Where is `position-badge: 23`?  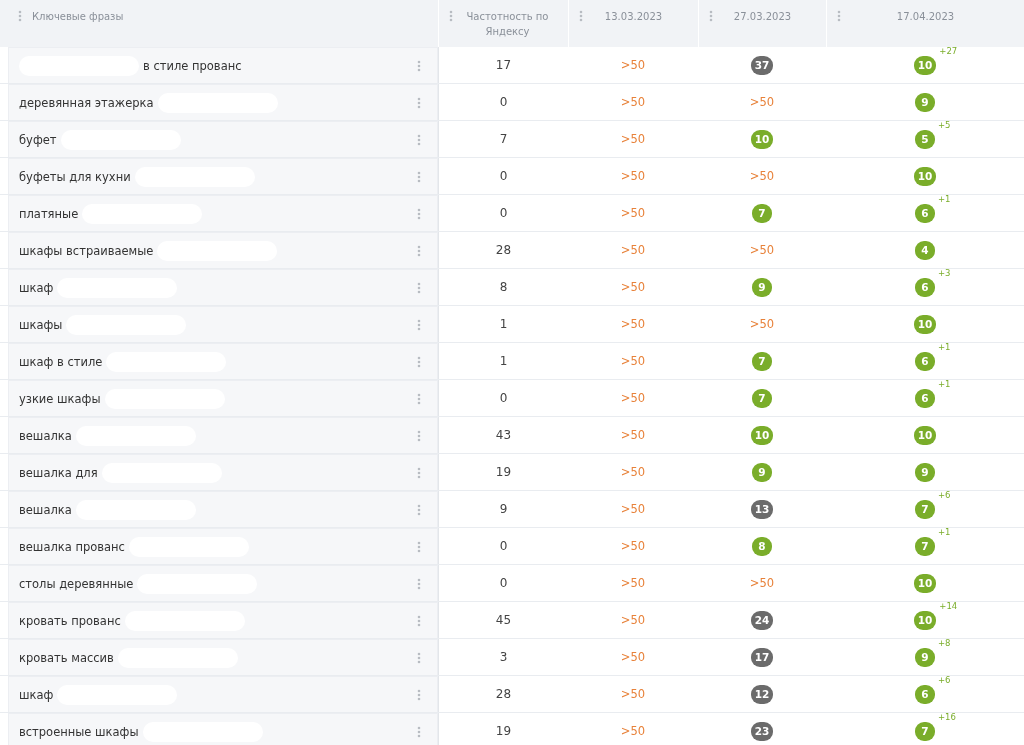 position-badge: 23 is located at coordinates (762, 731).